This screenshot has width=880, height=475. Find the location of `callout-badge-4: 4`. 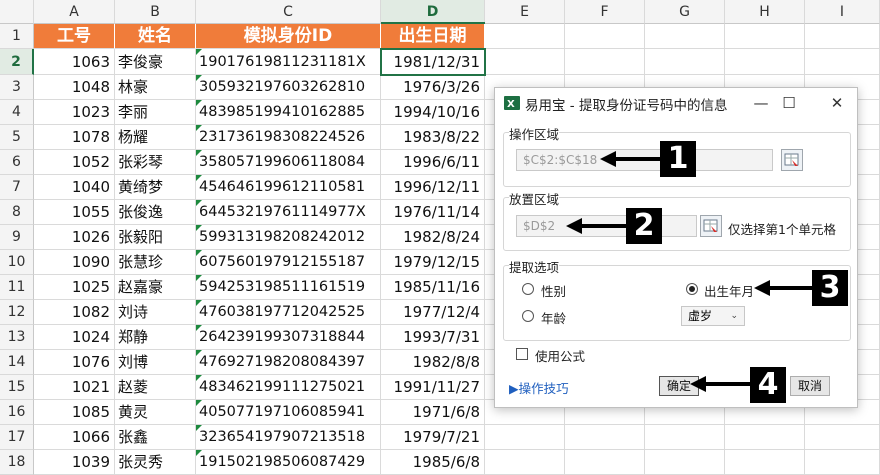

callout-badge-4: 4 is located at coordinates (768, 385).